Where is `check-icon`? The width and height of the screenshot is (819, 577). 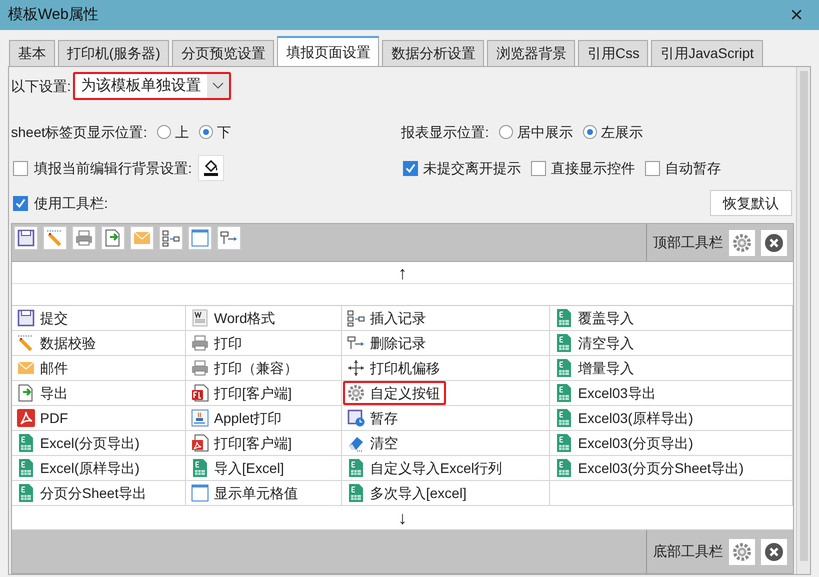
check-icon is located at coordinates (20, 203).